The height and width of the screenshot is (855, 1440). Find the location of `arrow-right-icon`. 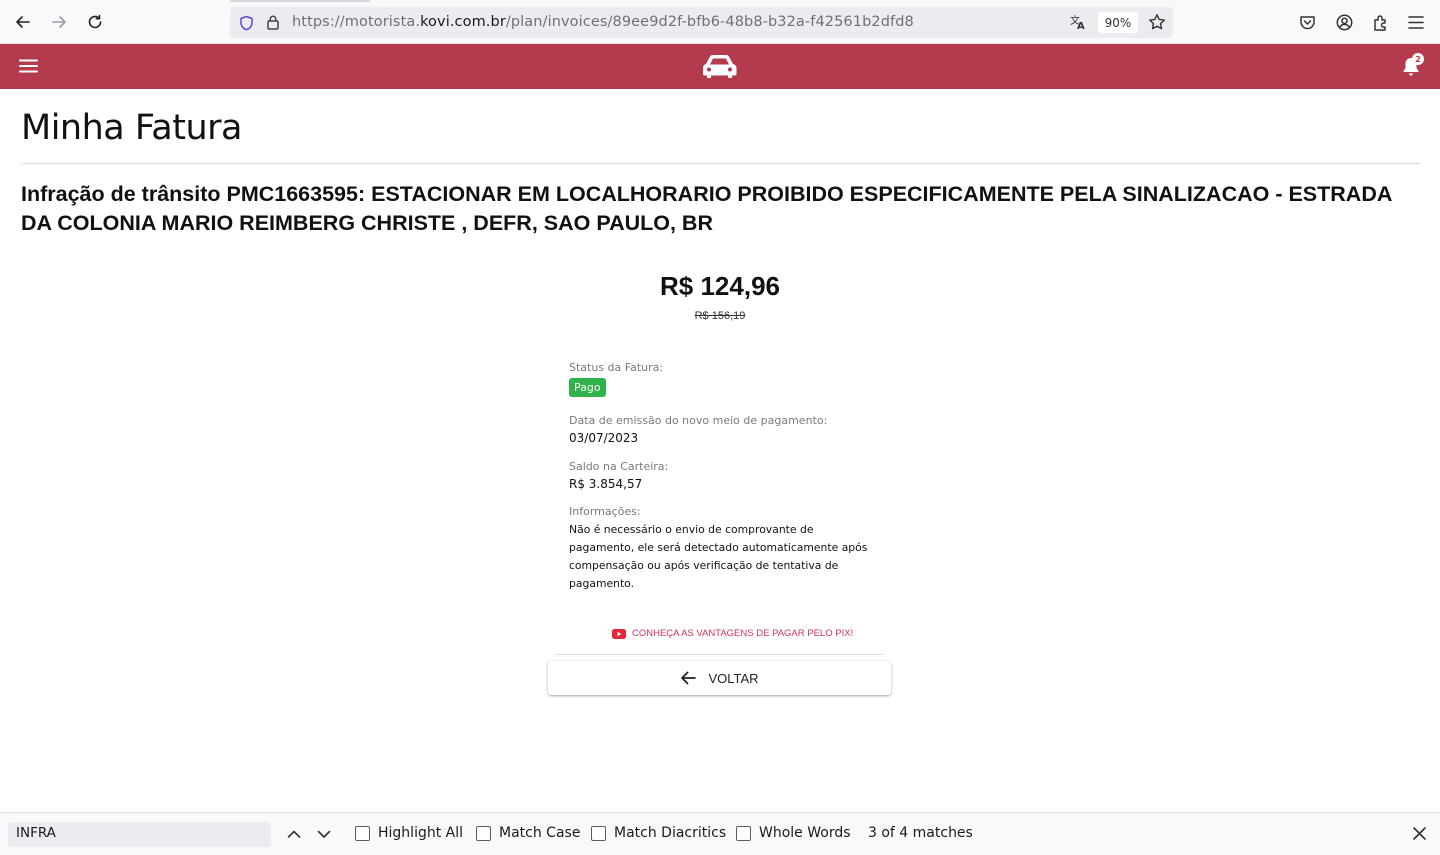

arrow-right-icon is located at coordinates (59, 22).